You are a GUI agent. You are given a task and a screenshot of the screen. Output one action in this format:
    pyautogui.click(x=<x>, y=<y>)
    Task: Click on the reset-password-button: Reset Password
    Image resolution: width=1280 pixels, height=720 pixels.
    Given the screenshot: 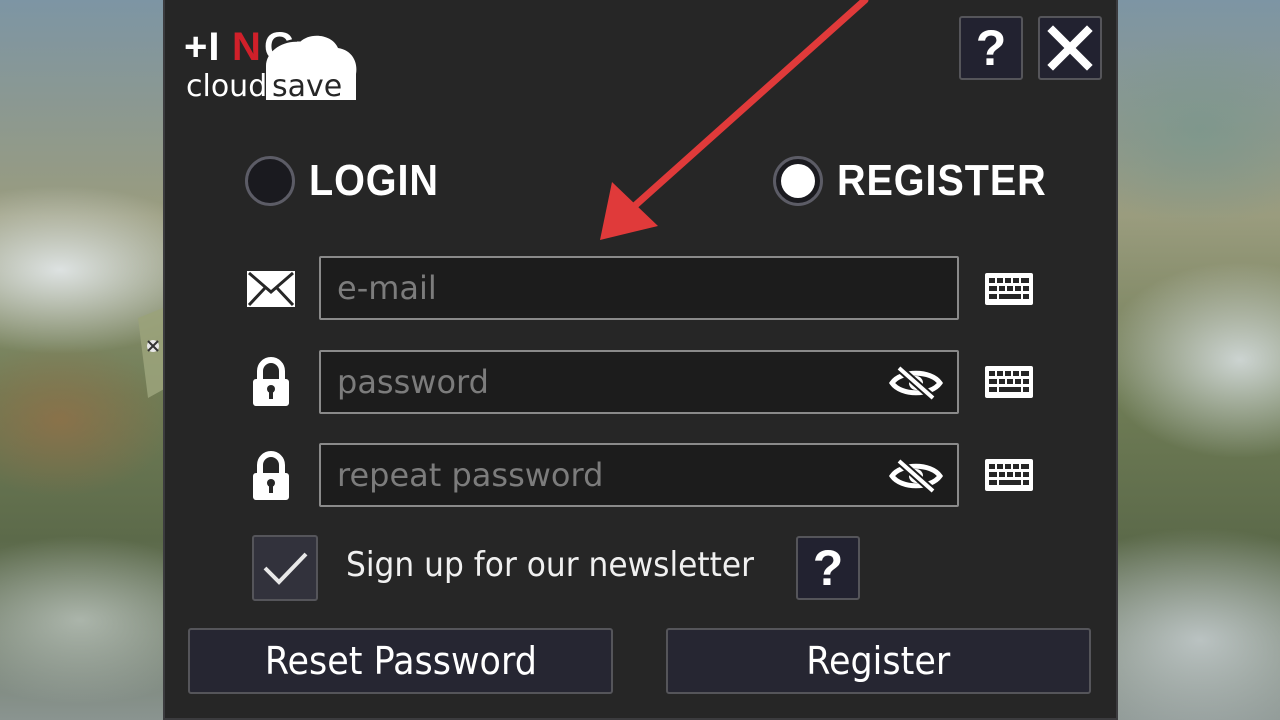 What is the action you would take?
    pyautogui.click(x=400, y=661)
    